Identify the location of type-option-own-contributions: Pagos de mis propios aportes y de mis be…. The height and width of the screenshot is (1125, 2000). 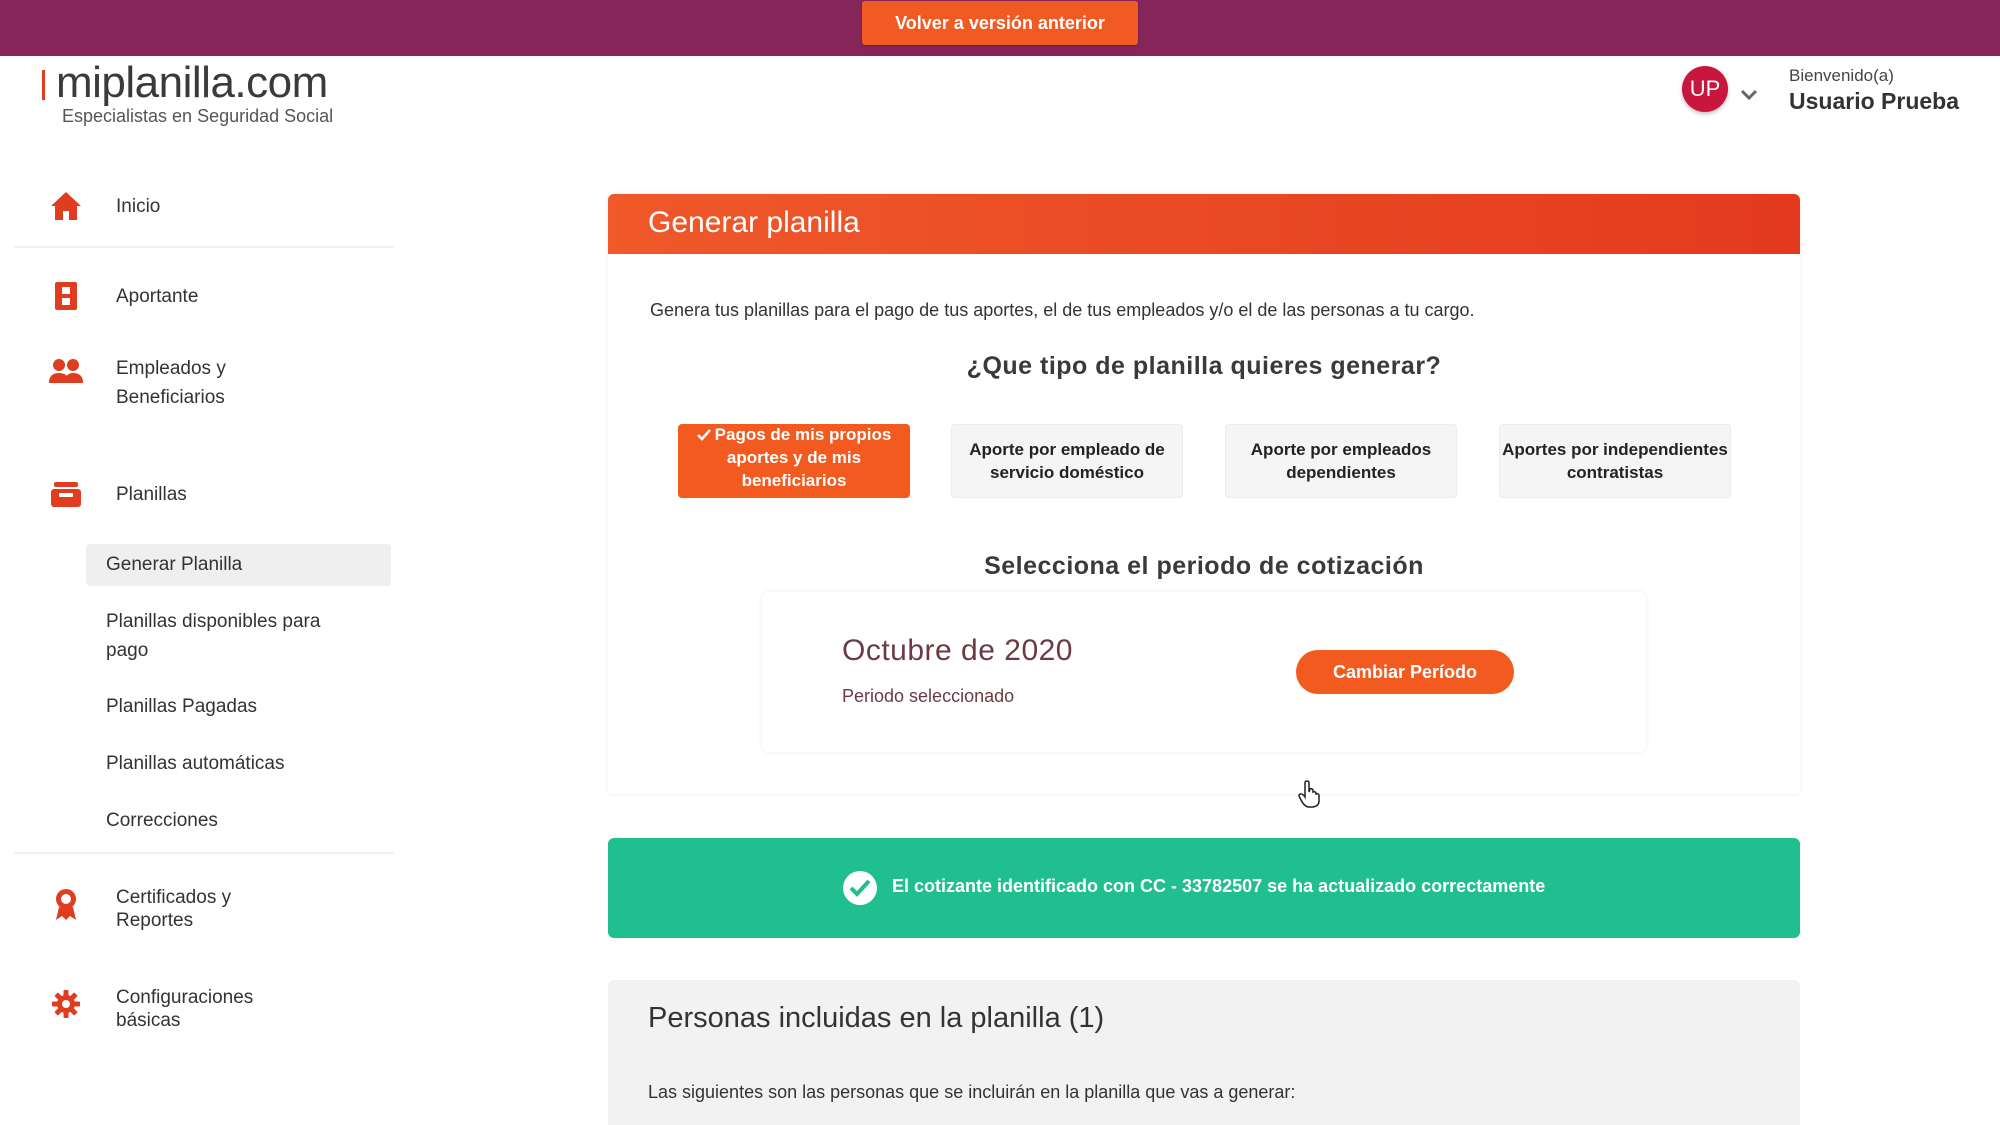
(794, 461).